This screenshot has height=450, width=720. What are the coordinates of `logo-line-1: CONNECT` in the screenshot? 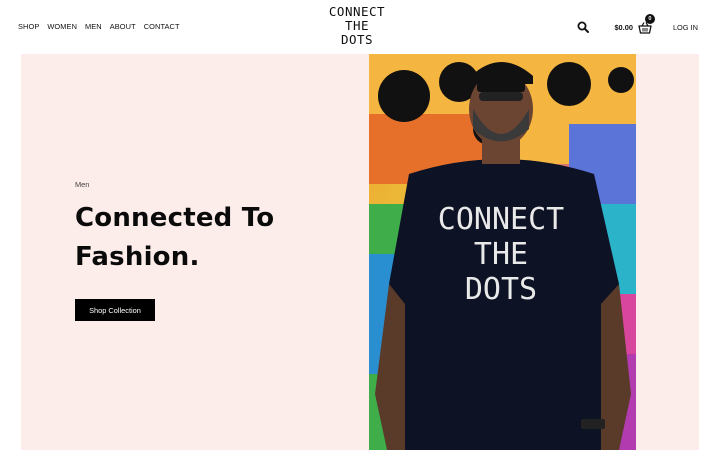 It's located at (357, 11).